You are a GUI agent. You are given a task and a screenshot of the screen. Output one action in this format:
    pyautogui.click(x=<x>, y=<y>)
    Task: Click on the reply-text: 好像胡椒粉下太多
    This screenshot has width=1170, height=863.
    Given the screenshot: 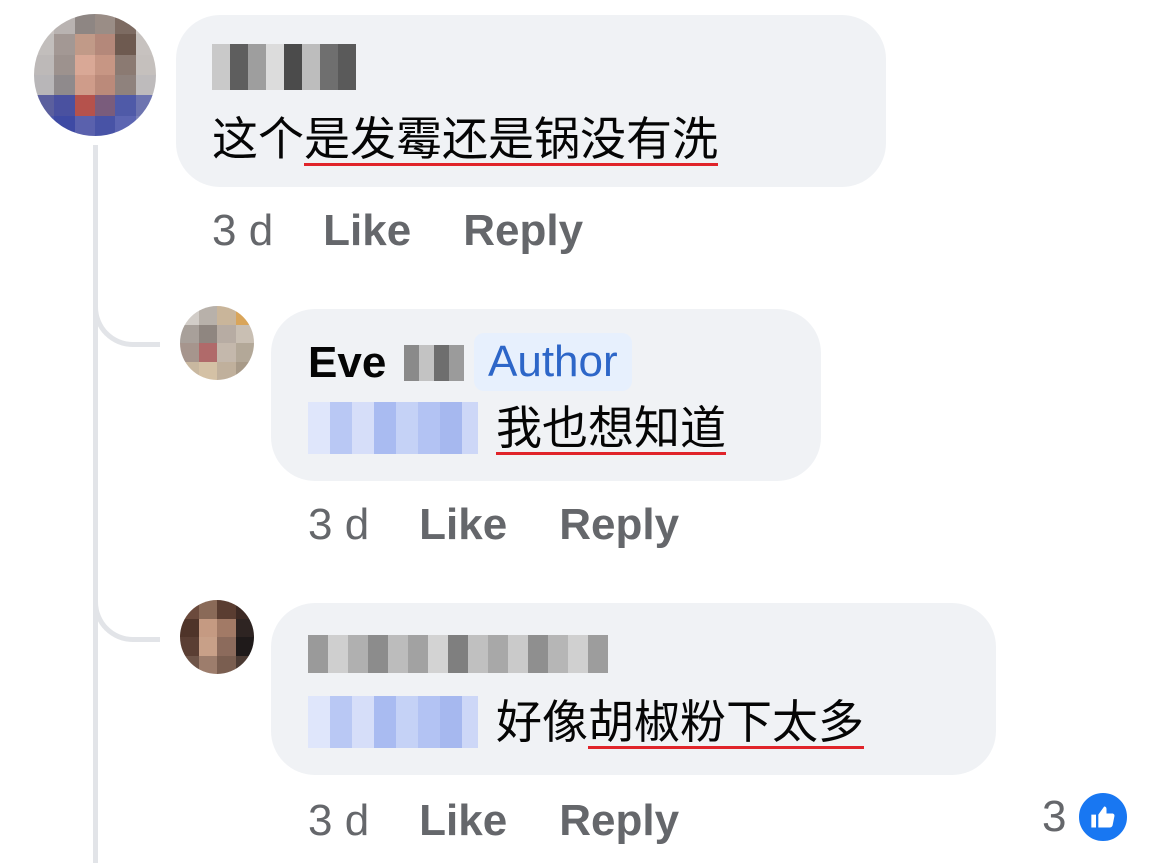 What is the action you would take?
    pyautogui.click(x=680, y=722)
    